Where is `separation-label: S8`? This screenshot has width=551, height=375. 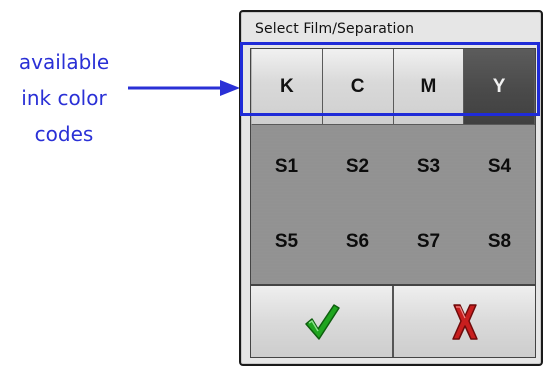 separation-label: S8 is located at coordinates (499, 241).